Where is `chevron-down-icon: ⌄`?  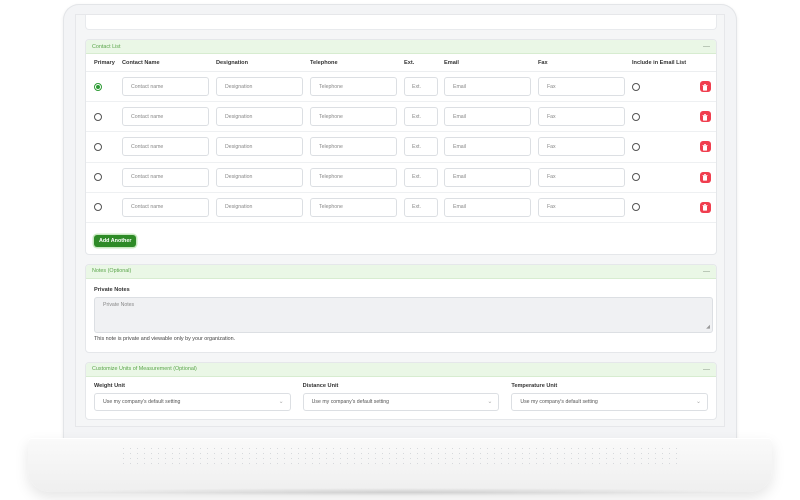 chevron-down-icon: ⌄ is located at coordinates (490, 402).